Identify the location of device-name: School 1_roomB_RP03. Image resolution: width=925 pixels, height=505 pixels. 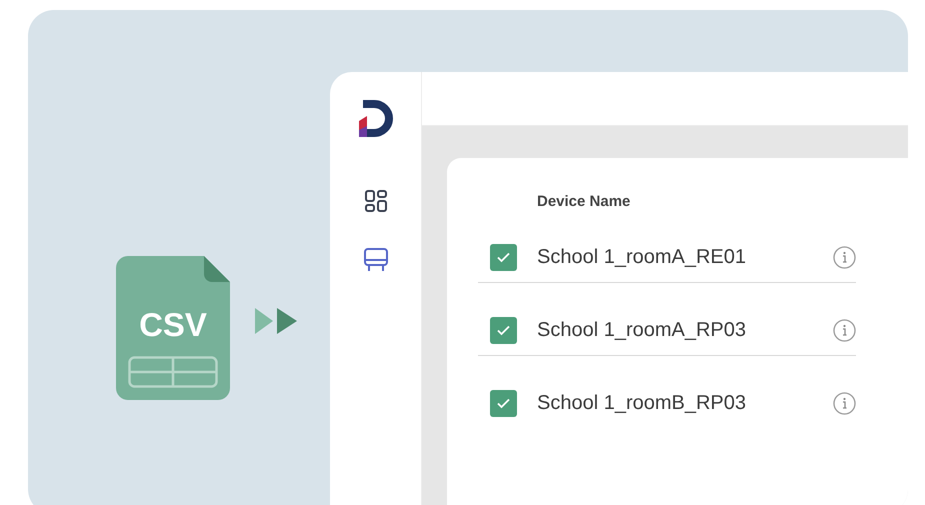
(642, 403).